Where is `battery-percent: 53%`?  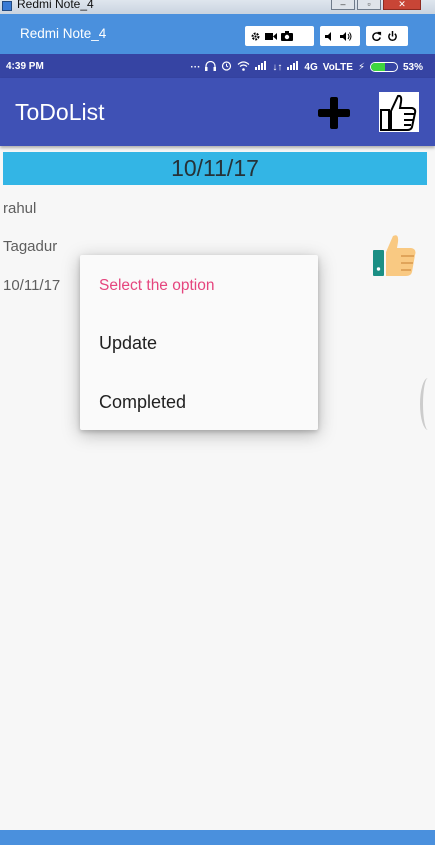
battery-percent: 53% is located at coordinates (412, 67).